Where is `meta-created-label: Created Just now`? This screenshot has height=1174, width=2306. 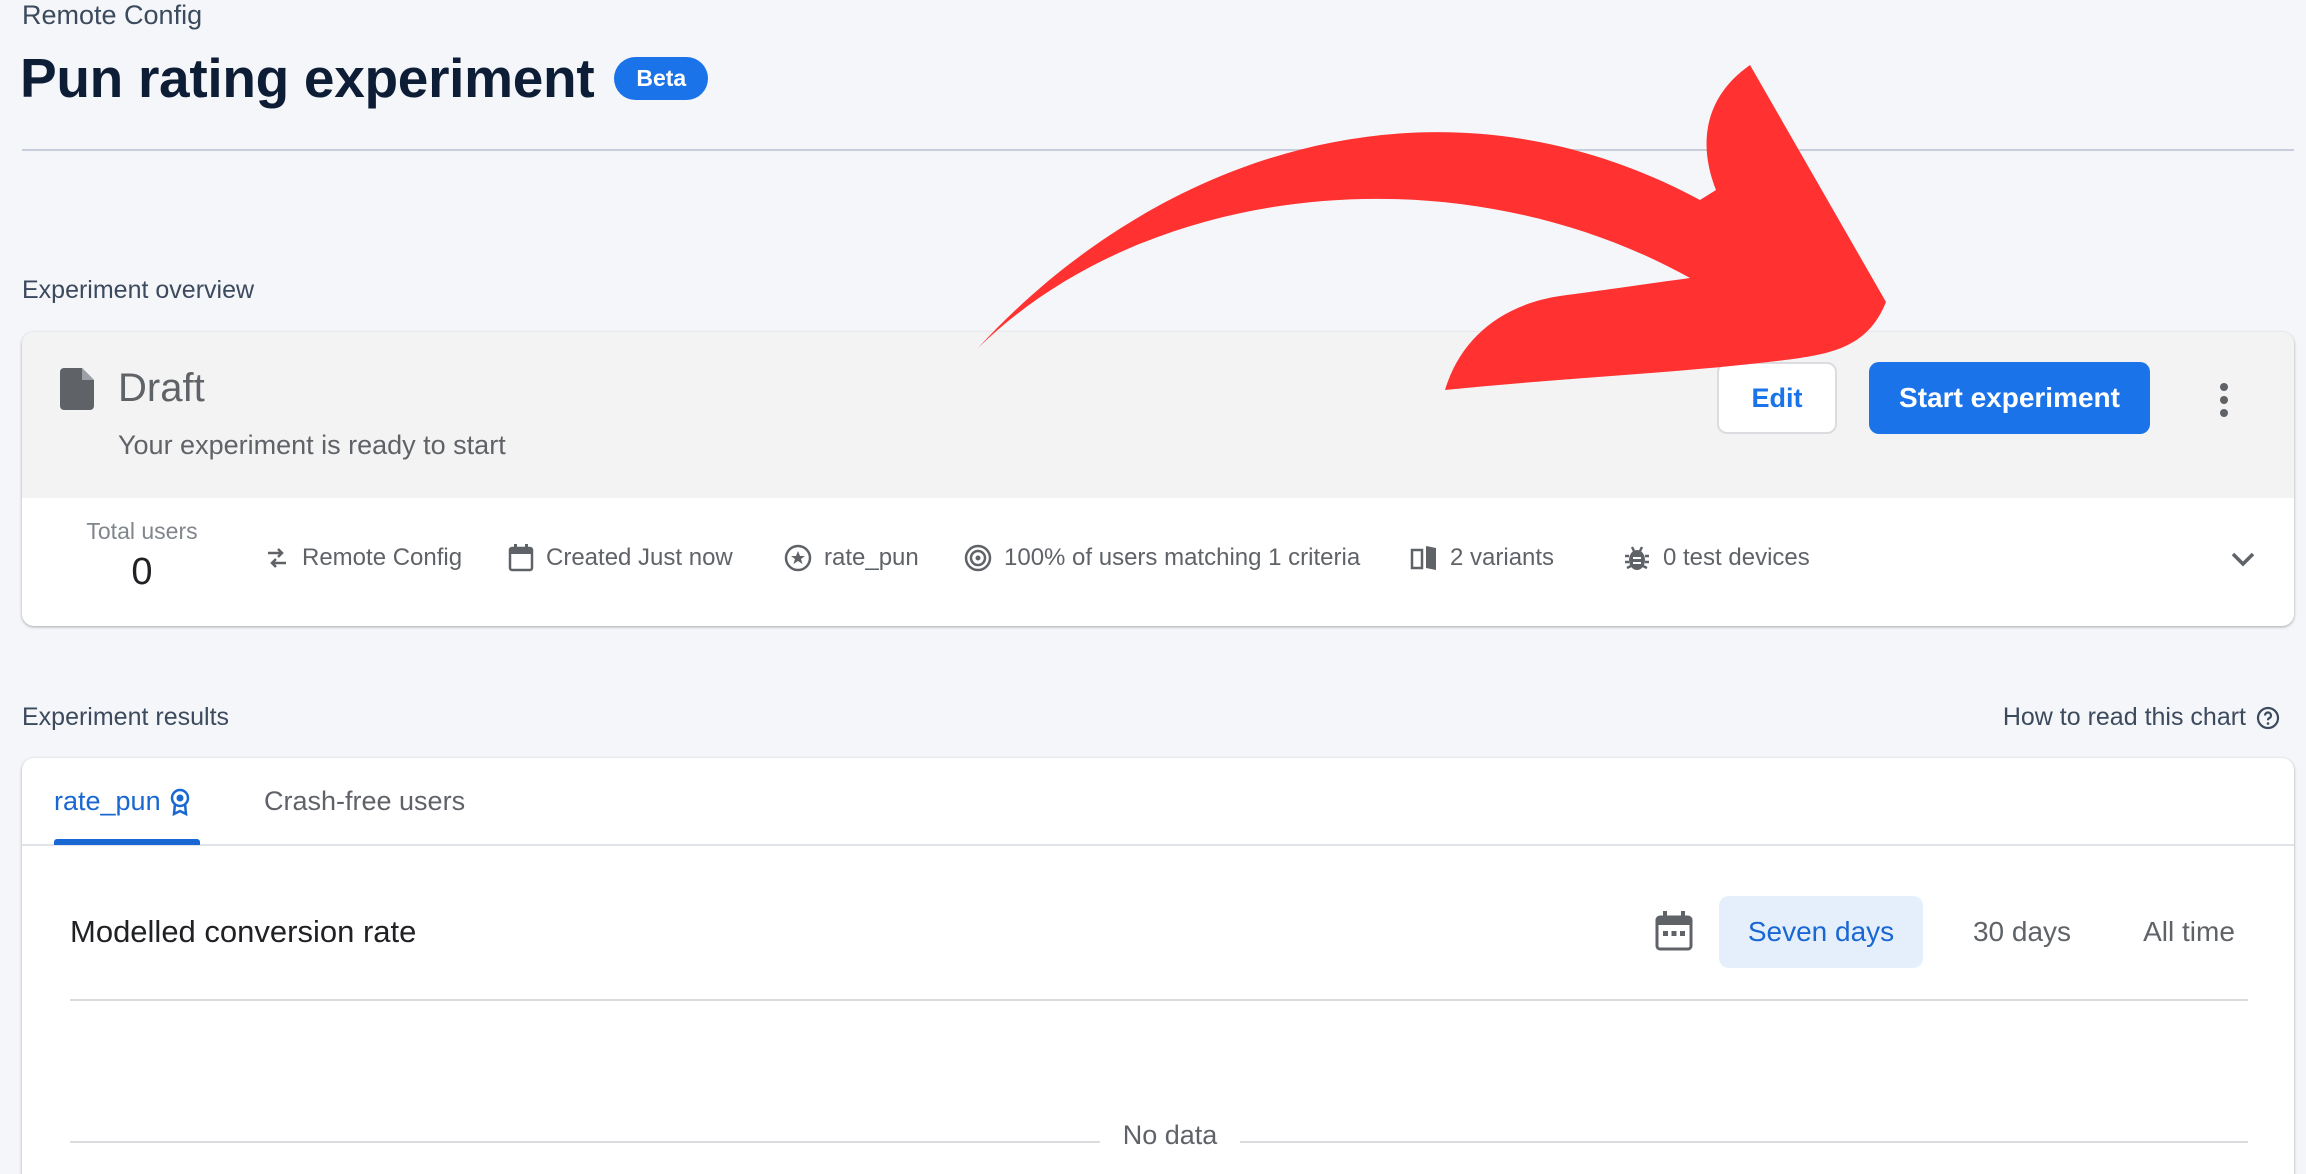 meta-created-label: Created Just now is located at coordinates (639, 557).